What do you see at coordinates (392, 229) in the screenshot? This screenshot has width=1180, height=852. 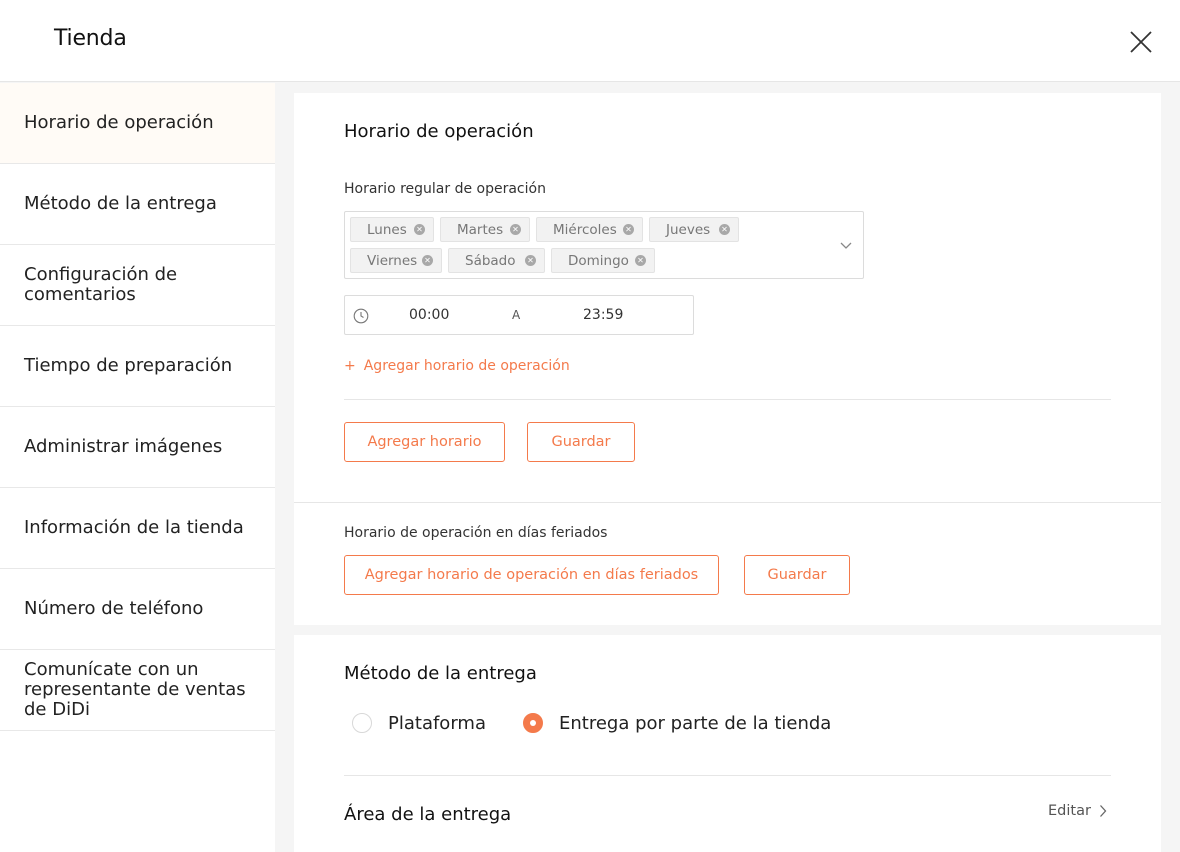 I see `day-chip: Lunes ✕` at bounding box center [392, 229].